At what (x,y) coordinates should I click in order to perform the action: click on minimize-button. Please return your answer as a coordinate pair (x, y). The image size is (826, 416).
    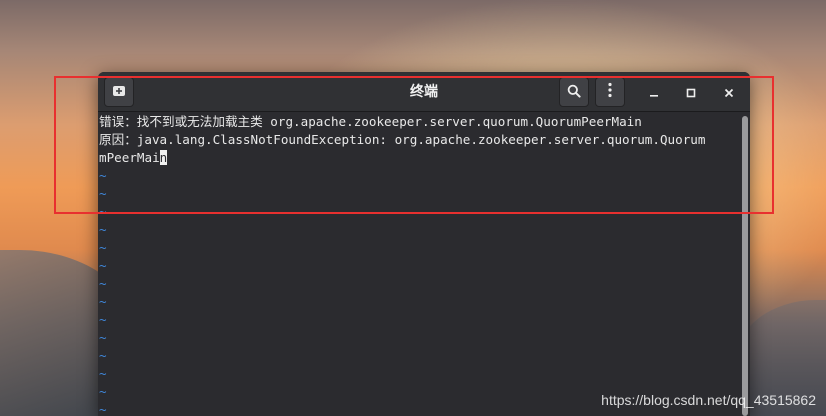
    Looking at the image, I should click on (654, 92).